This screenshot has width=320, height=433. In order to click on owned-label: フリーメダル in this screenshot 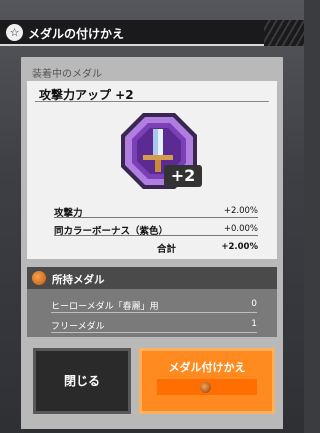, I will do `click(78, 327)`.